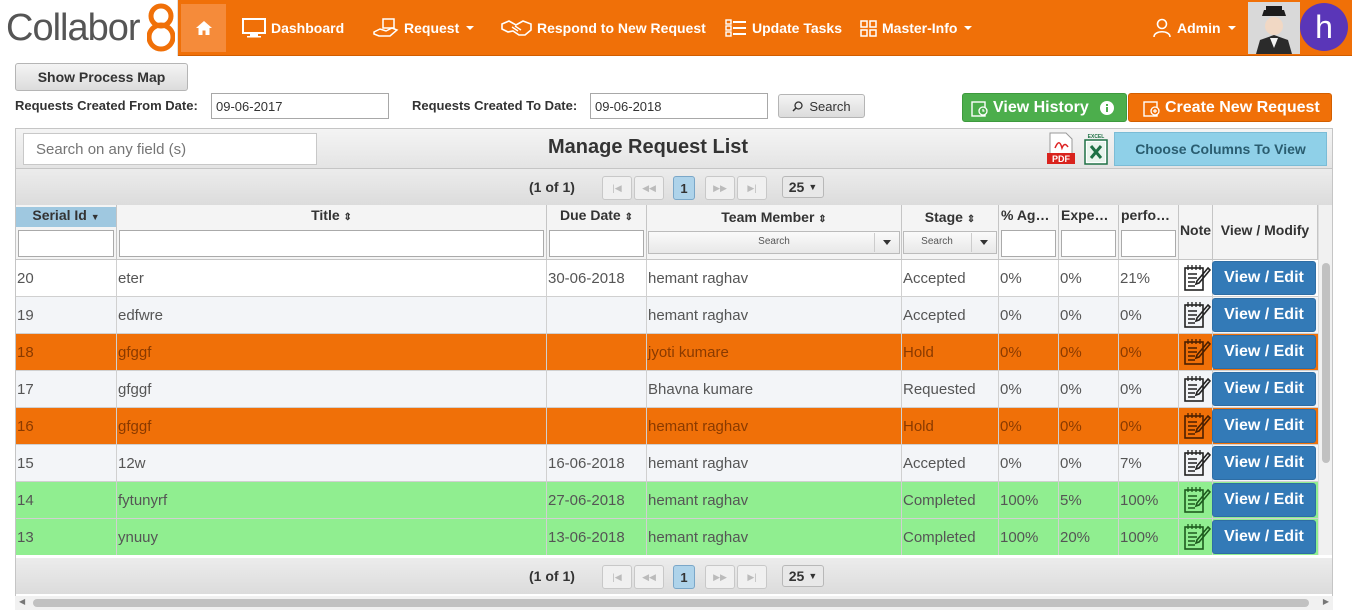 The image size is (1352, 614). Describe the element at coordinates (1230, 107) in the screenshot. I see `create-new-request-button: Create New Request` at that location.